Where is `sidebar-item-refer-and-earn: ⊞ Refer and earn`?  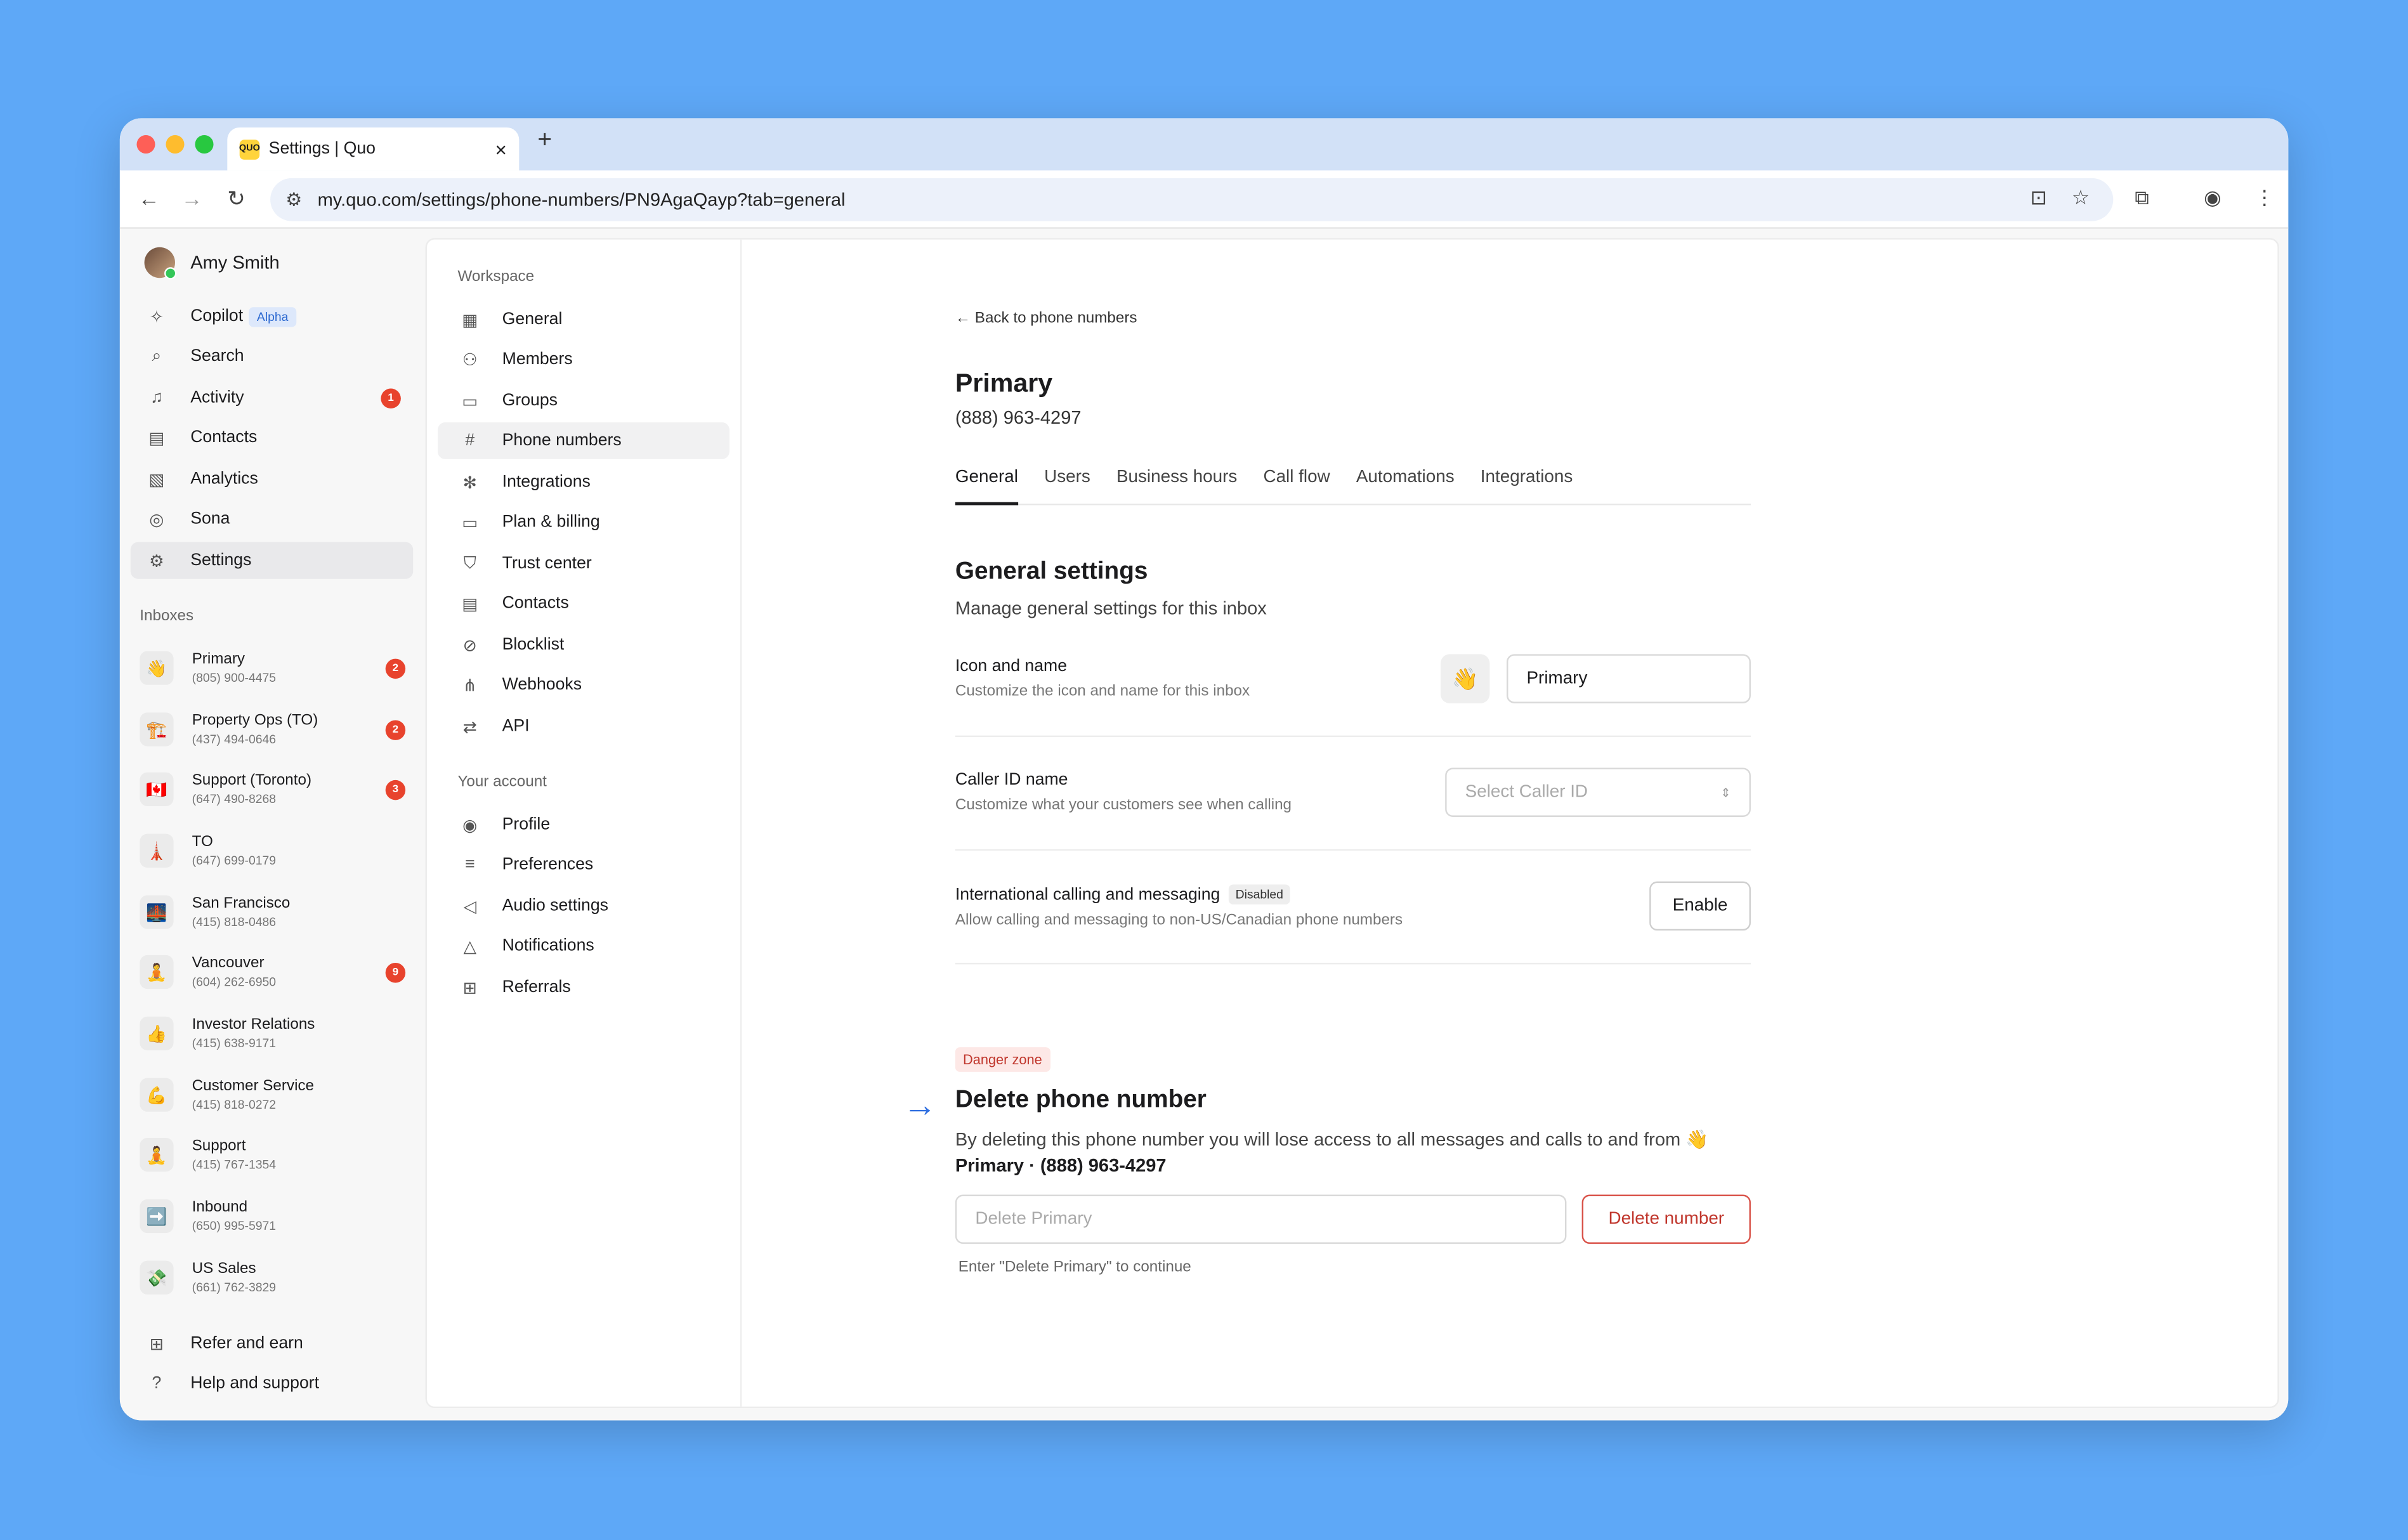
sidebar-item-refer-and-earn: ⊞ Refer and earn is located at coordinates (272, 1343).